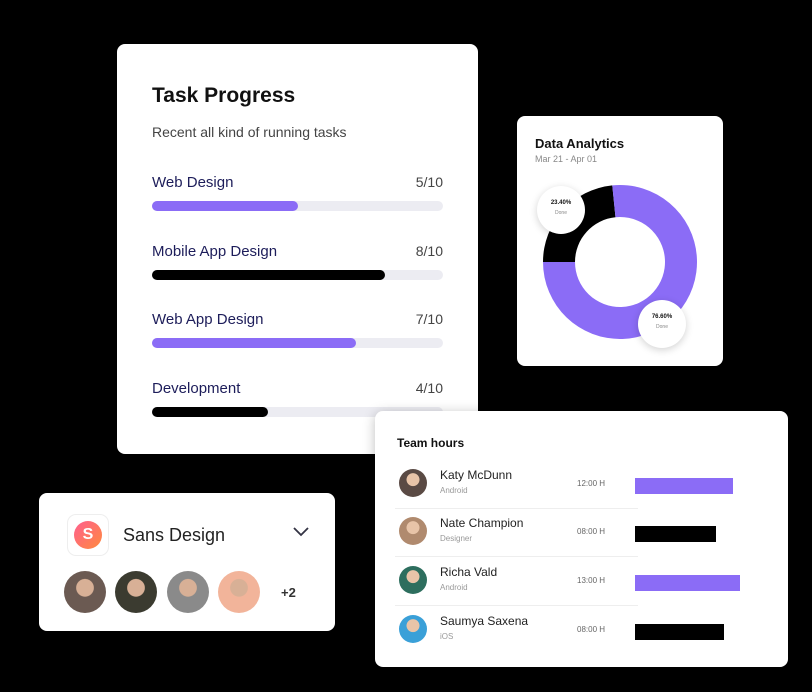  What do you see at coordinates (591, 483) in the screenshot?
I see `member-hours: 12:00 H` at bounding box center [591, 483].